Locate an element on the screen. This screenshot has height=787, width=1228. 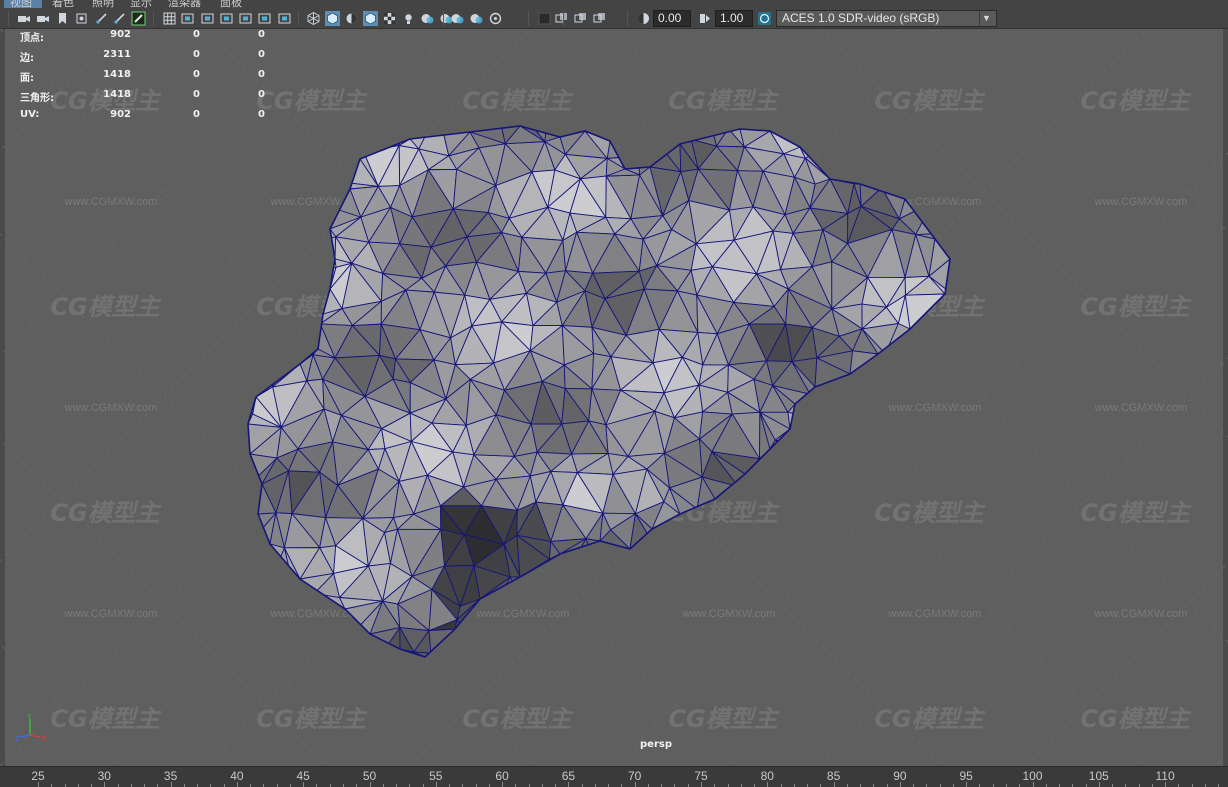
grease-pencil-tool-icon is located at coordinates (138, 18).